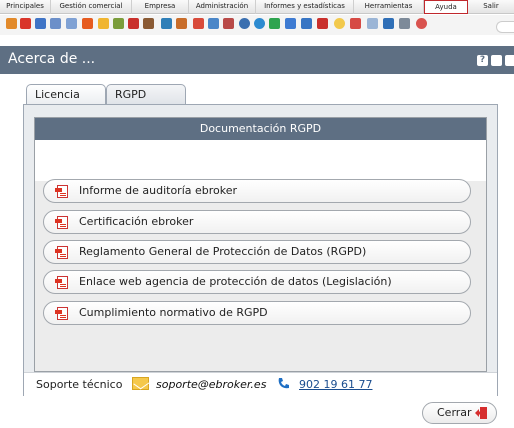 Image resolution: width=514 pixels, height=428 pixels. I want to click on doc-cumplimiento-button: Cumplimiento normativo de RGPD, so click(257, 313).